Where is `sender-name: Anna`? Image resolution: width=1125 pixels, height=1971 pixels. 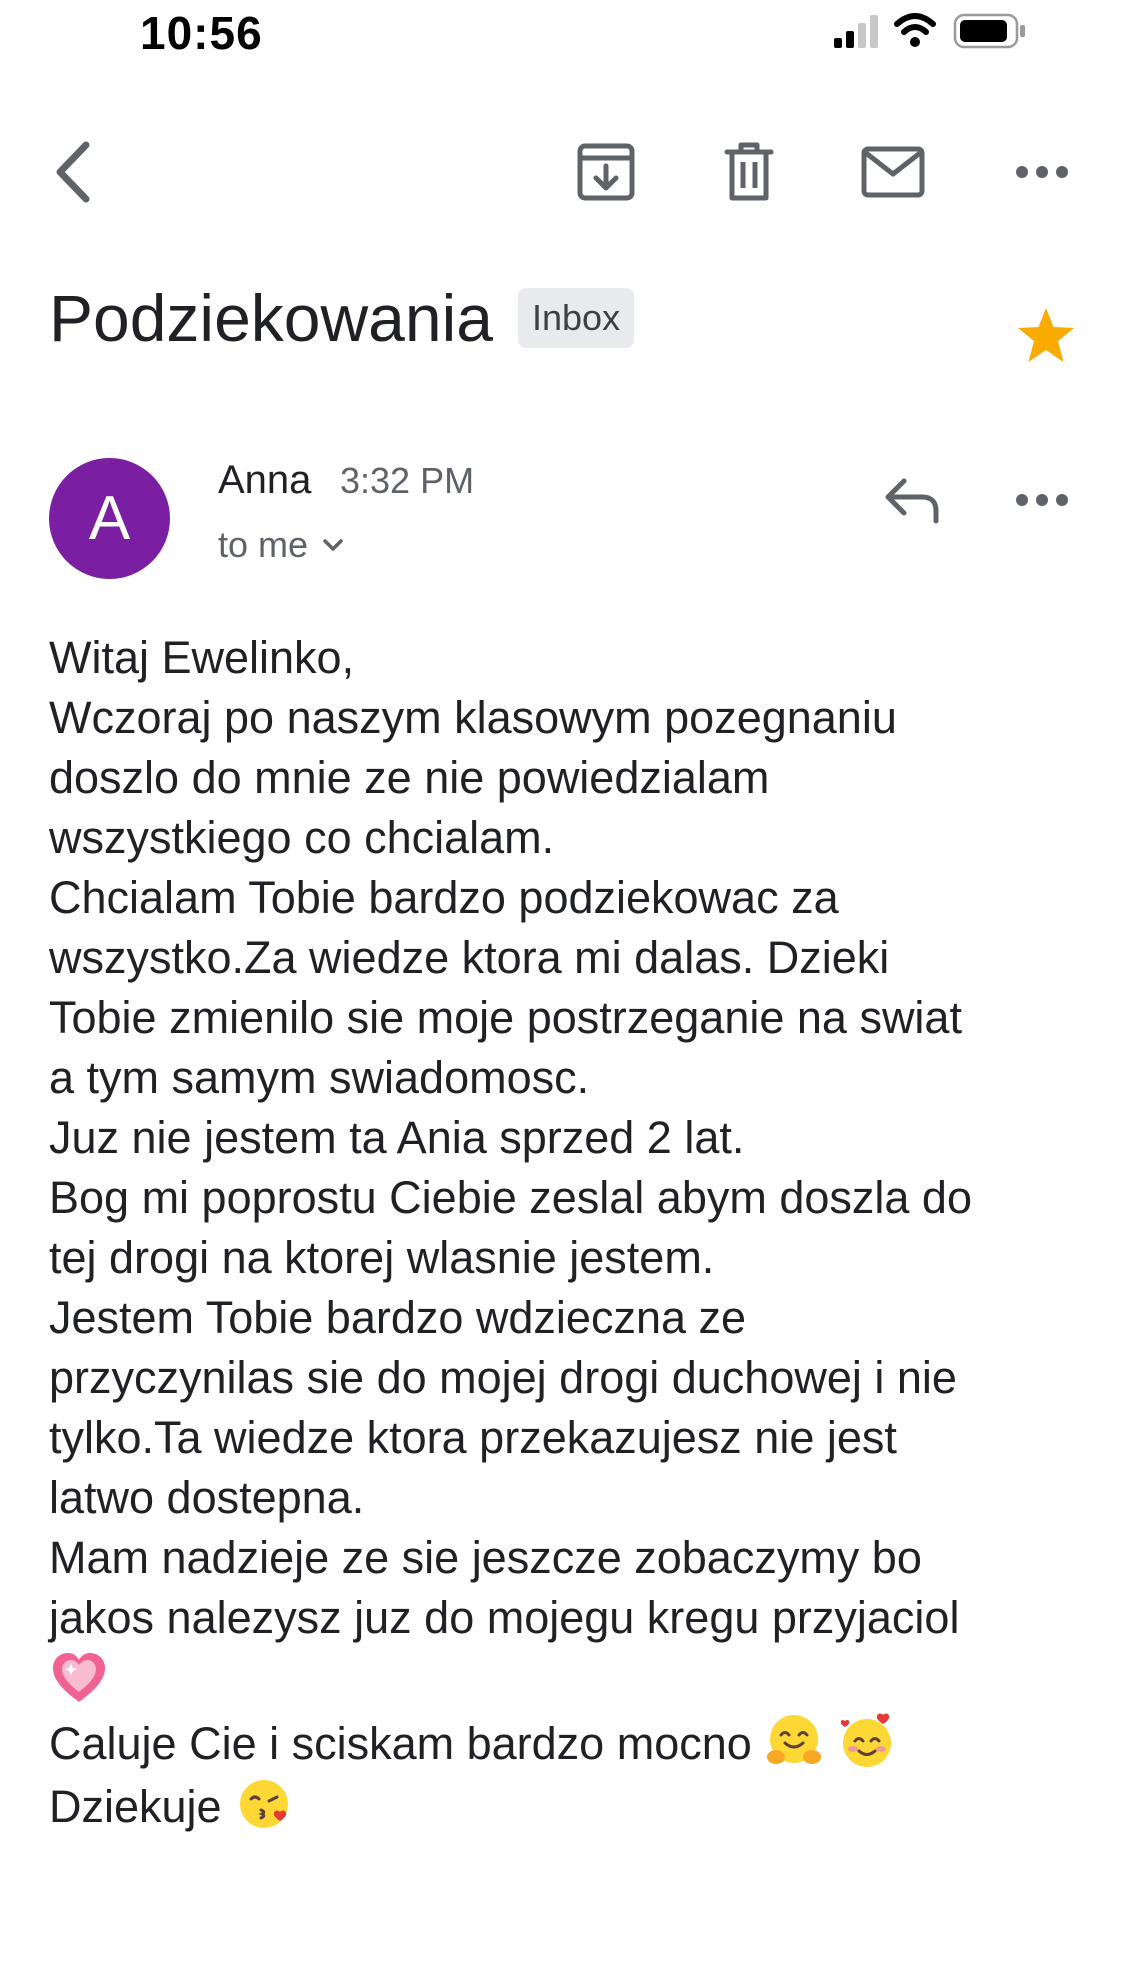 sender-name: Anna is located at coordinates (264, 480).